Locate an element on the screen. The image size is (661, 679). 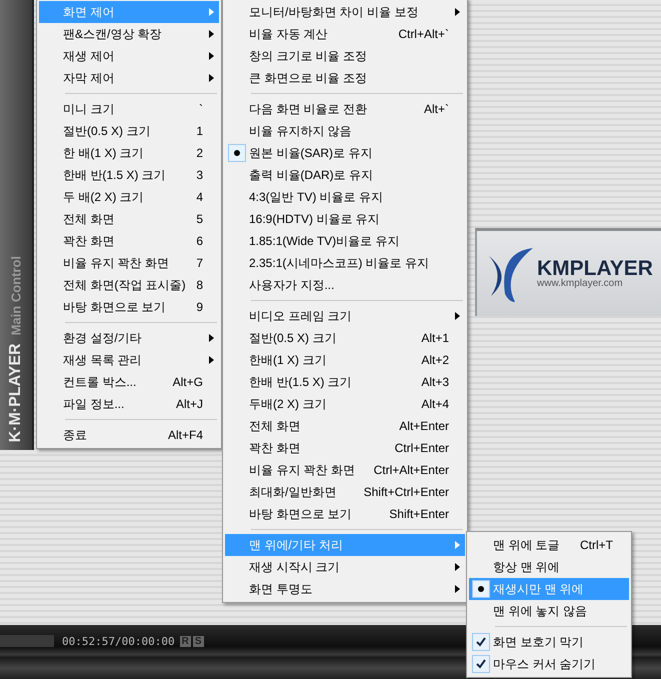
menu-item: 마우스 커서 숨기기 is located at coordinates (549, 664).